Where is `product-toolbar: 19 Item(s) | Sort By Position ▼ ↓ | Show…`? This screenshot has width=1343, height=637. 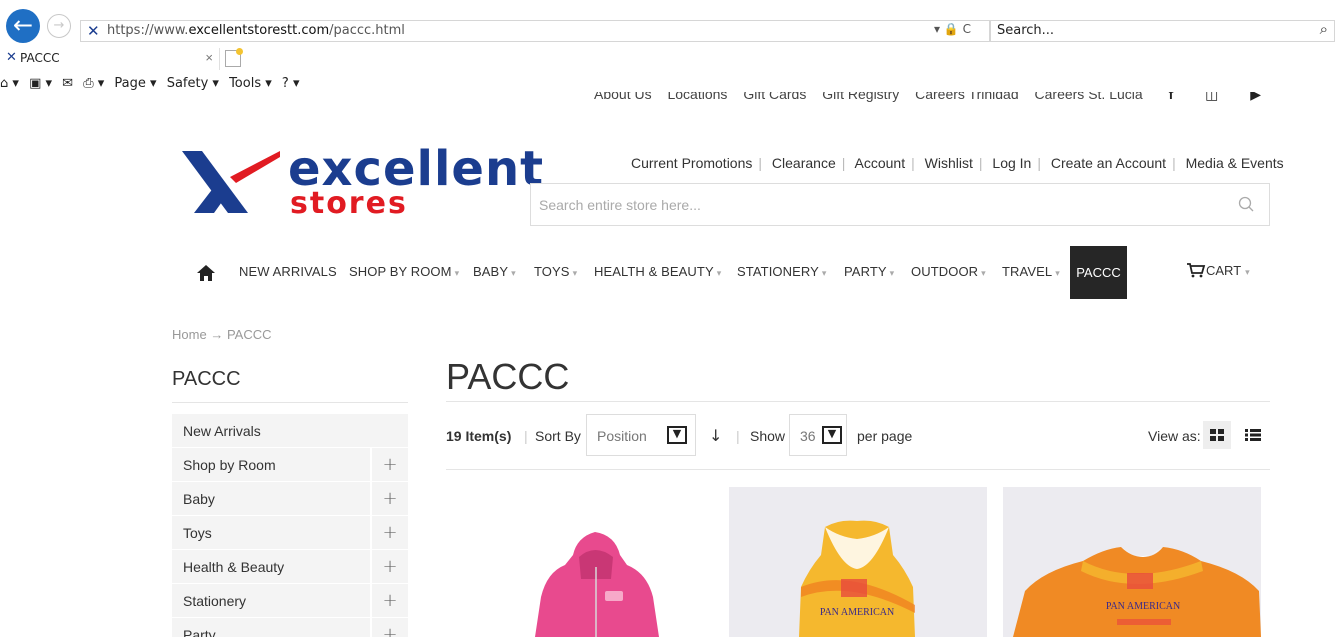
product-toolbar: 19 Item(s) | Sort By Position ▼ ↓ | Show… is located at coordinates (858, 435).